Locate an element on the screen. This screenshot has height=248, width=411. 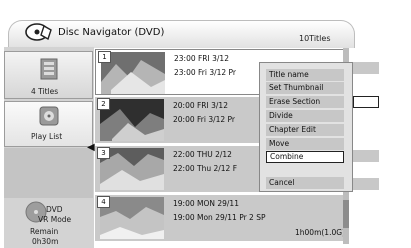
menu-item-chapter-edit: Chapter Edit is located at coordinates (305, 130).